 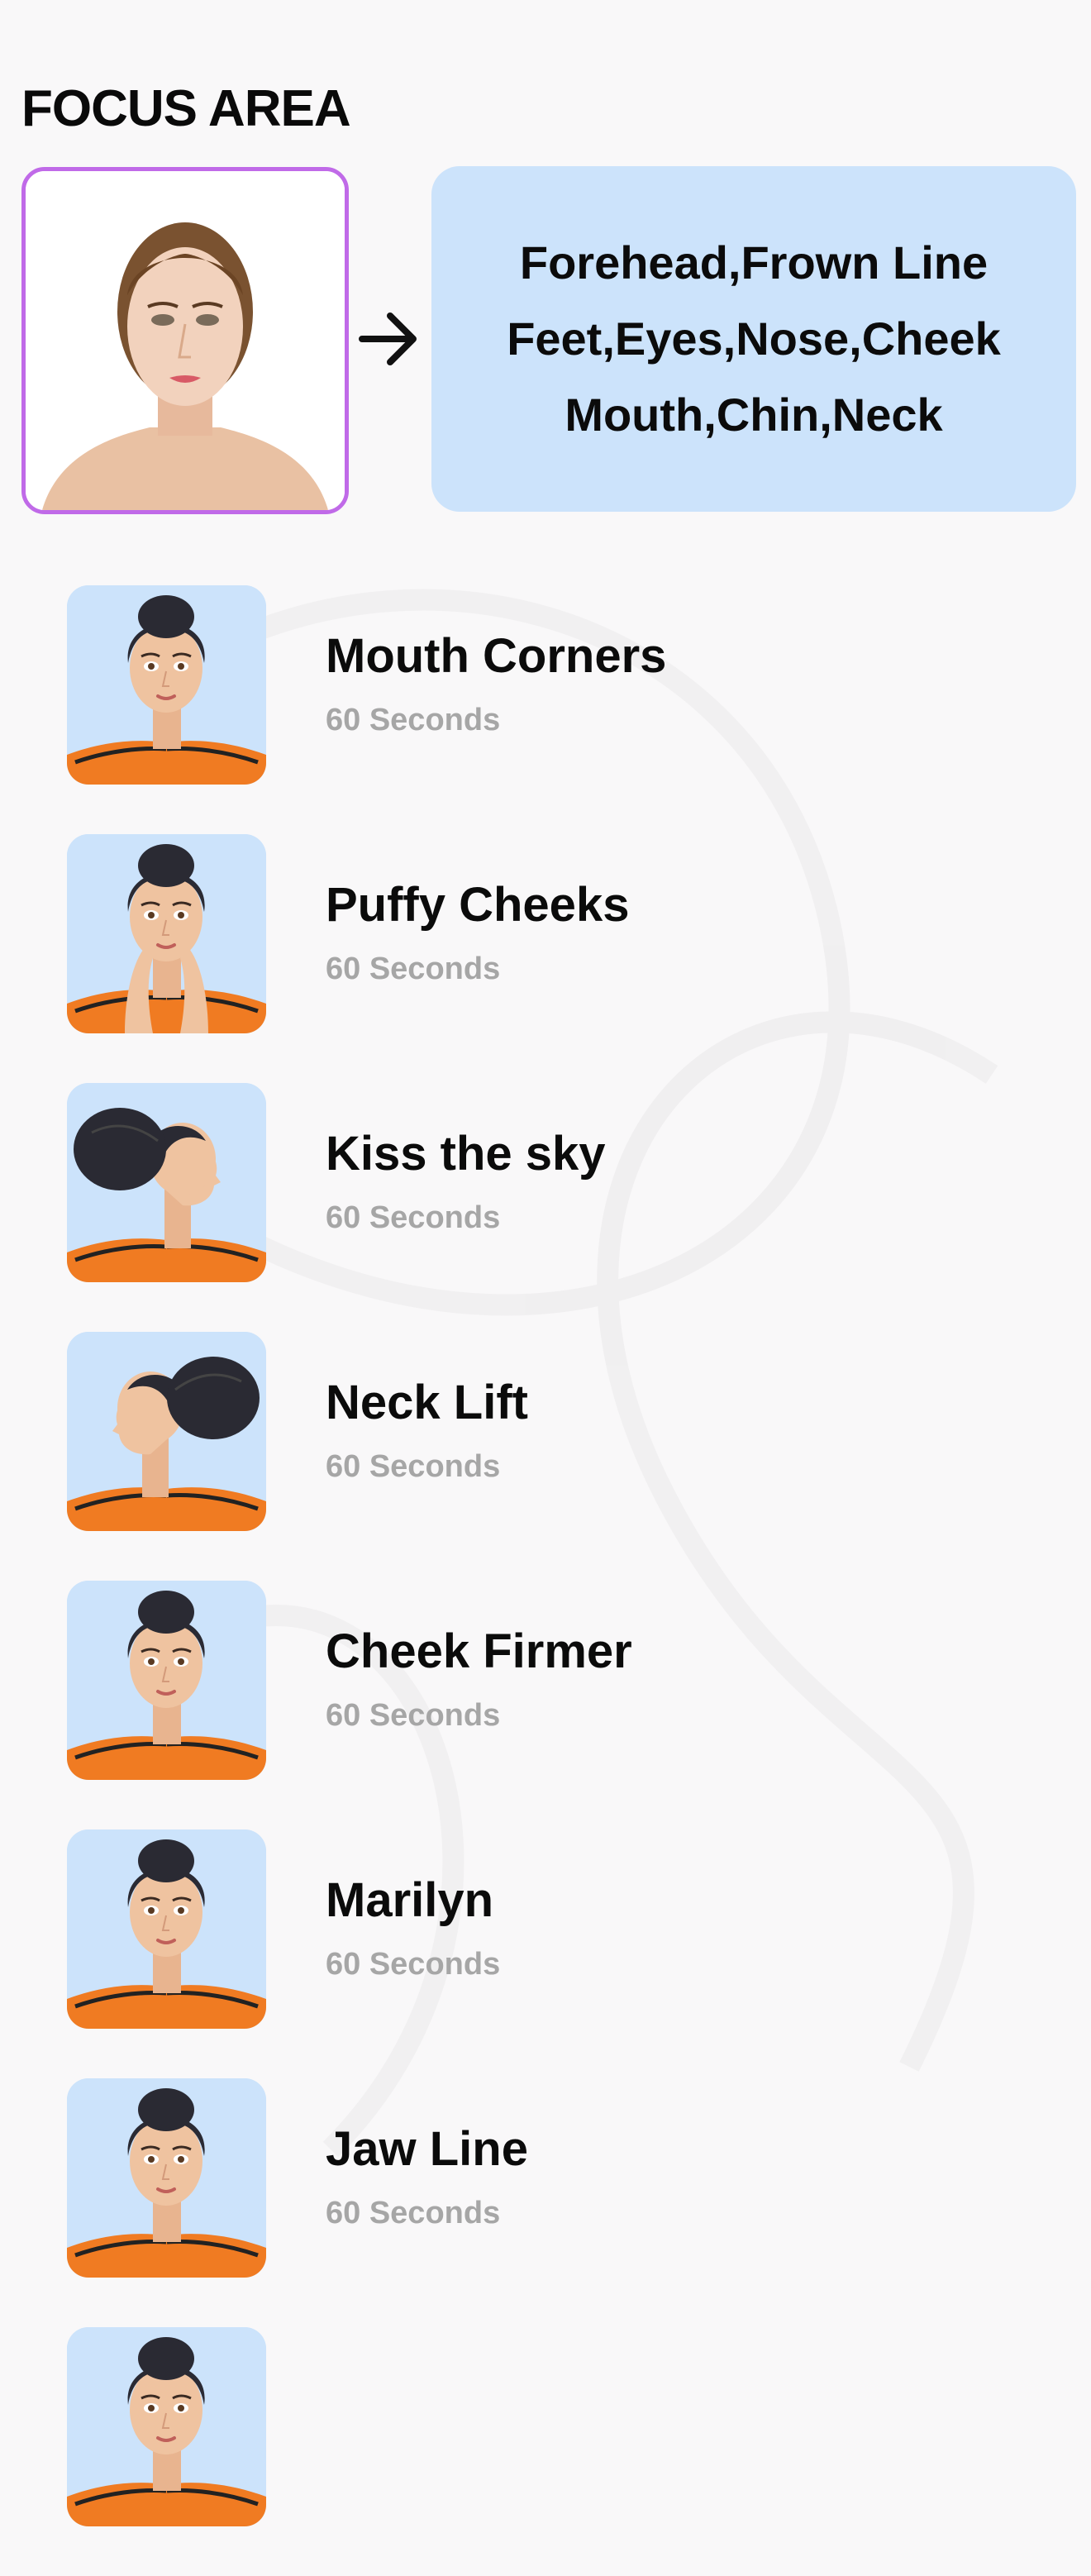 I want to click on exercise-item: Marilyn 60 Seconds, so click(x=545, y=1954).